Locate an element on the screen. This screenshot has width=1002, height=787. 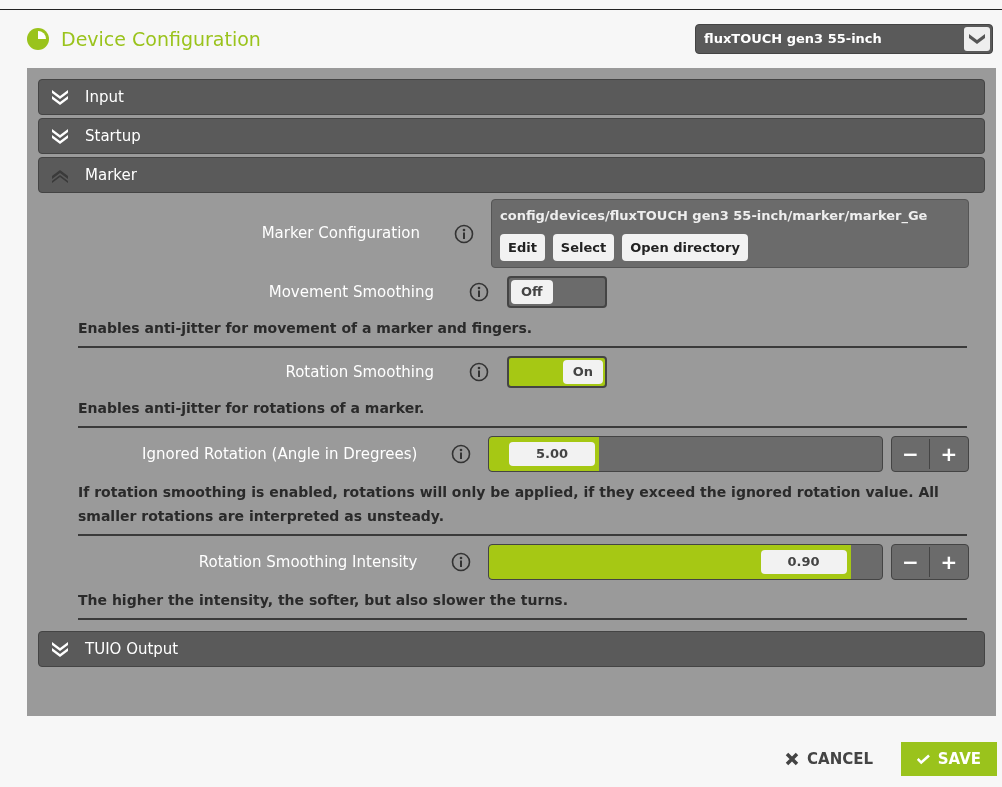
setting-description: If rotation smoothing is enabled, rotations will only be applied, if they exceed the ignored rotation value. All smaller rotations are interpreted as unsteady. is located at coordinates (509, 504).